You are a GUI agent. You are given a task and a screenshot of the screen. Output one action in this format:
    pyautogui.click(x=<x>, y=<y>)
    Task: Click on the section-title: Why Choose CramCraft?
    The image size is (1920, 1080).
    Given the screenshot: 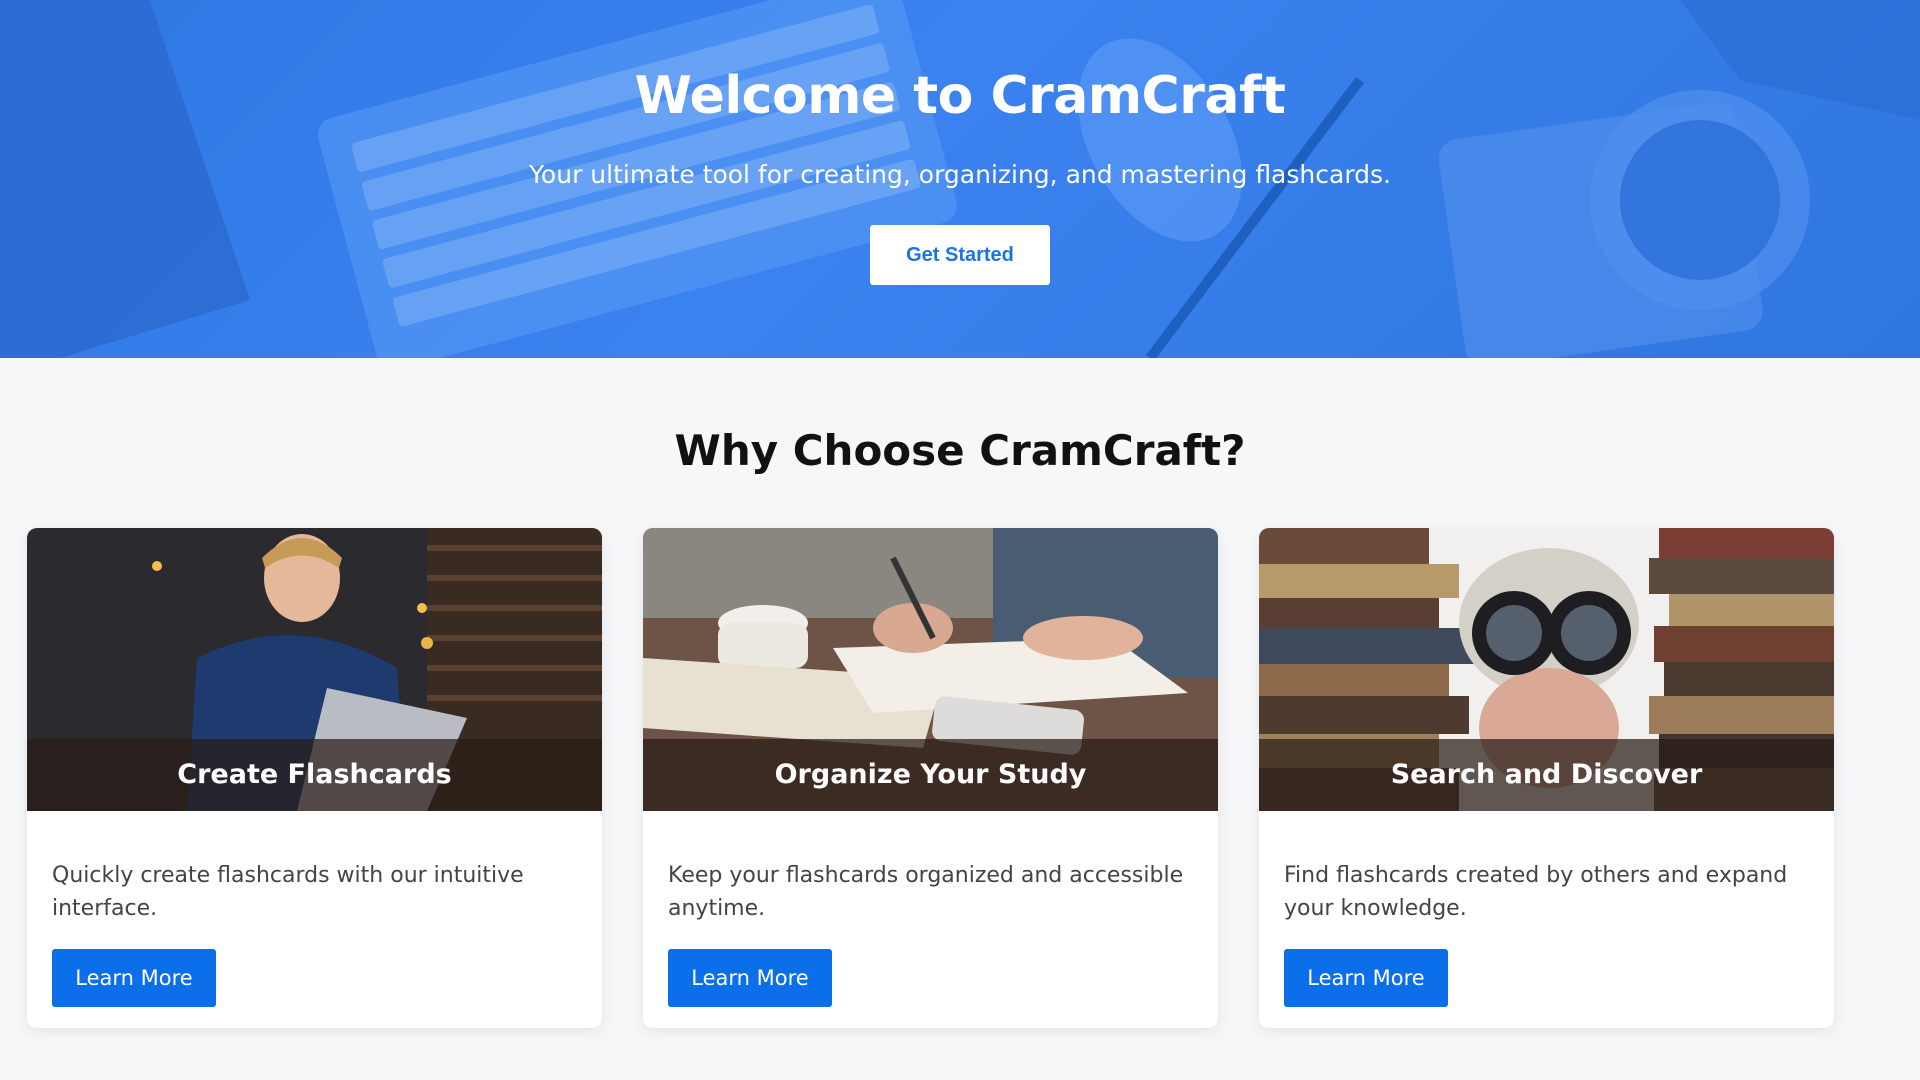 What is the action you would take?
    pyautogui.click(x=960, y=450)
    